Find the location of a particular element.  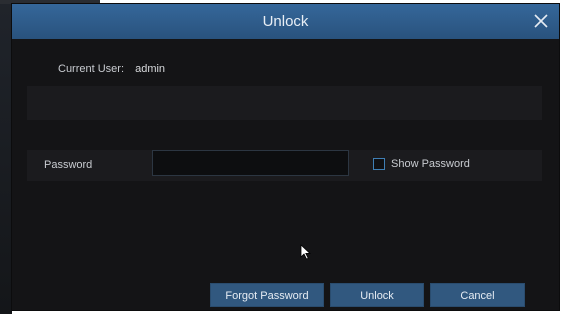

unlock-button: Unlock is located at coordinates (377, 295).